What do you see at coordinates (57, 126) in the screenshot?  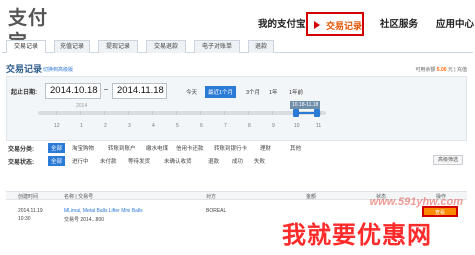 I see `timeline-tick-label: 12` at bounding box center [57, 126].